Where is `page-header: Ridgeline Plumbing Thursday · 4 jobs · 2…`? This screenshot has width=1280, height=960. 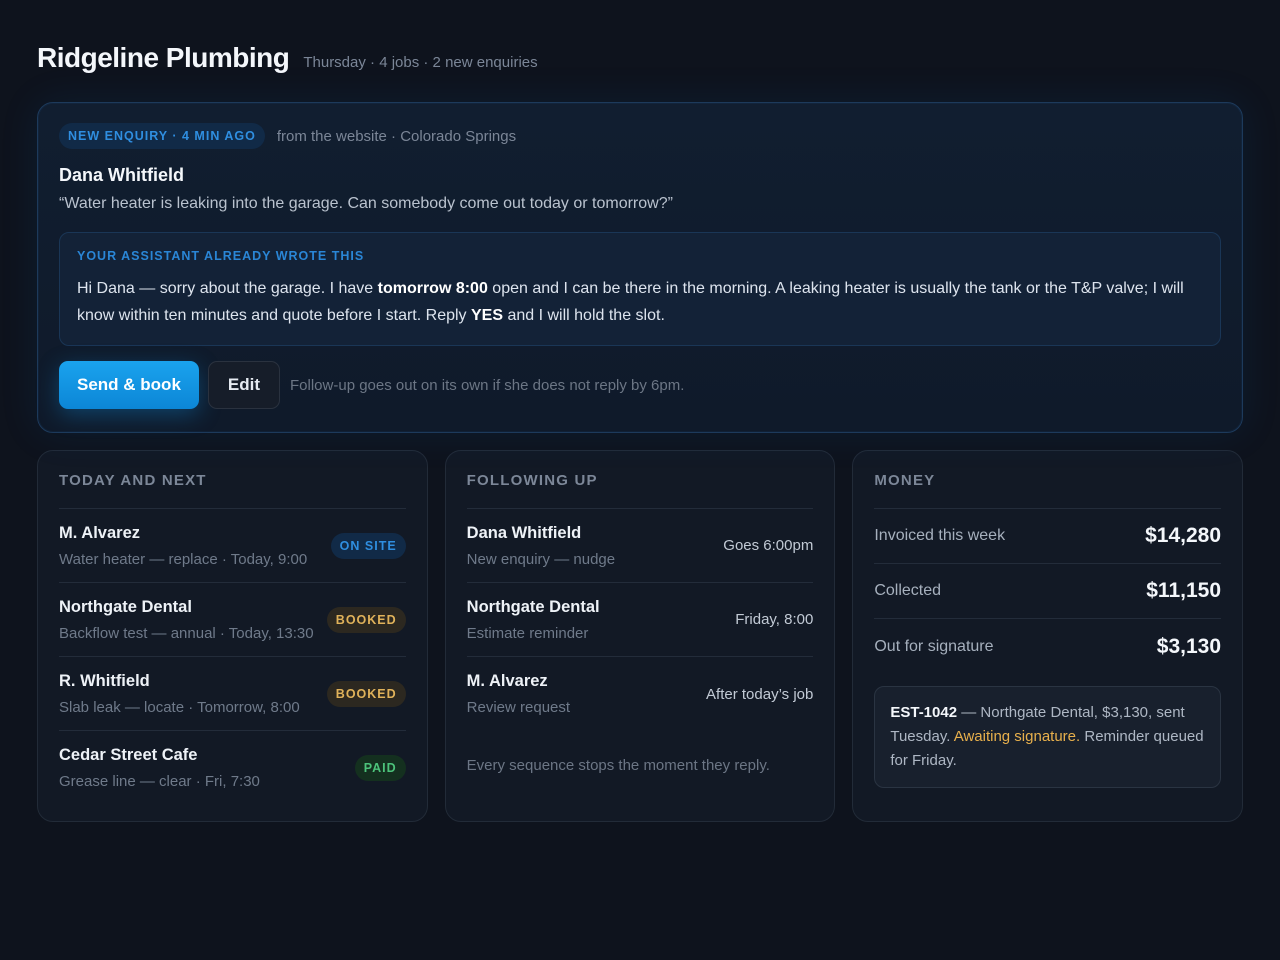 page-header: Ridgeline Plumbing Thursday · 4 jobs · 2… is located at coordinates (640, 51).